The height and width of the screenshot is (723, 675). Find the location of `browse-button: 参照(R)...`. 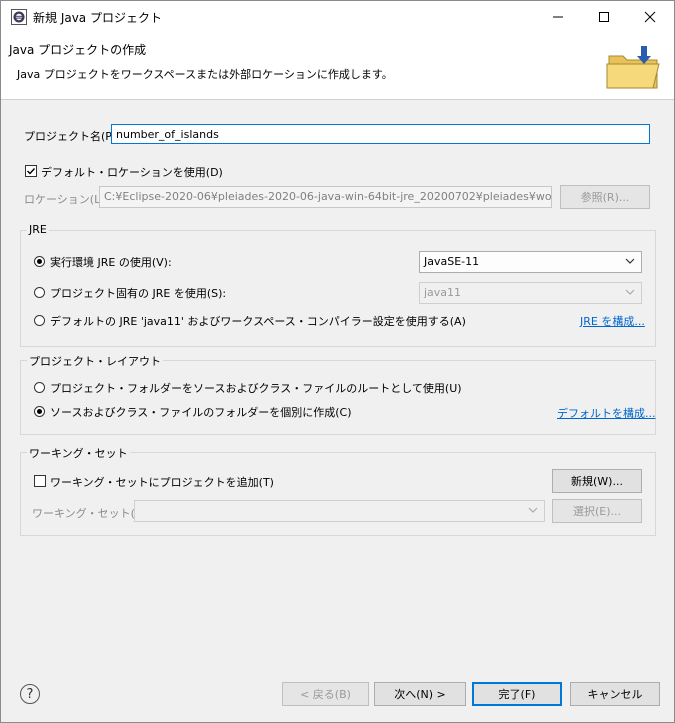

browse-button: 参照(R)... is located at coordinates (605, 197).